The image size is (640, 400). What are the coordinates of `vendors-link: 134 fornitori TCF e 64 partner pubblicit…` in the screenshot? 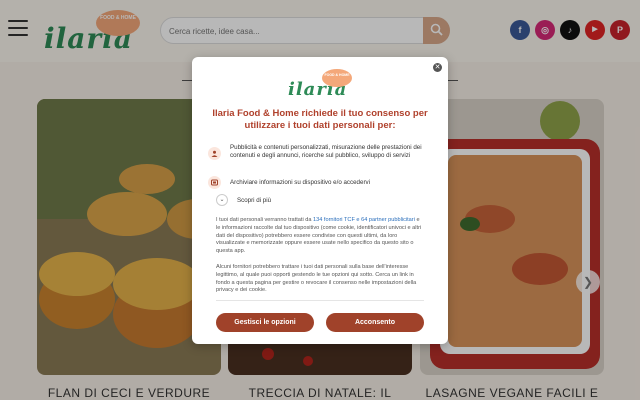 It's located at (364, 220).